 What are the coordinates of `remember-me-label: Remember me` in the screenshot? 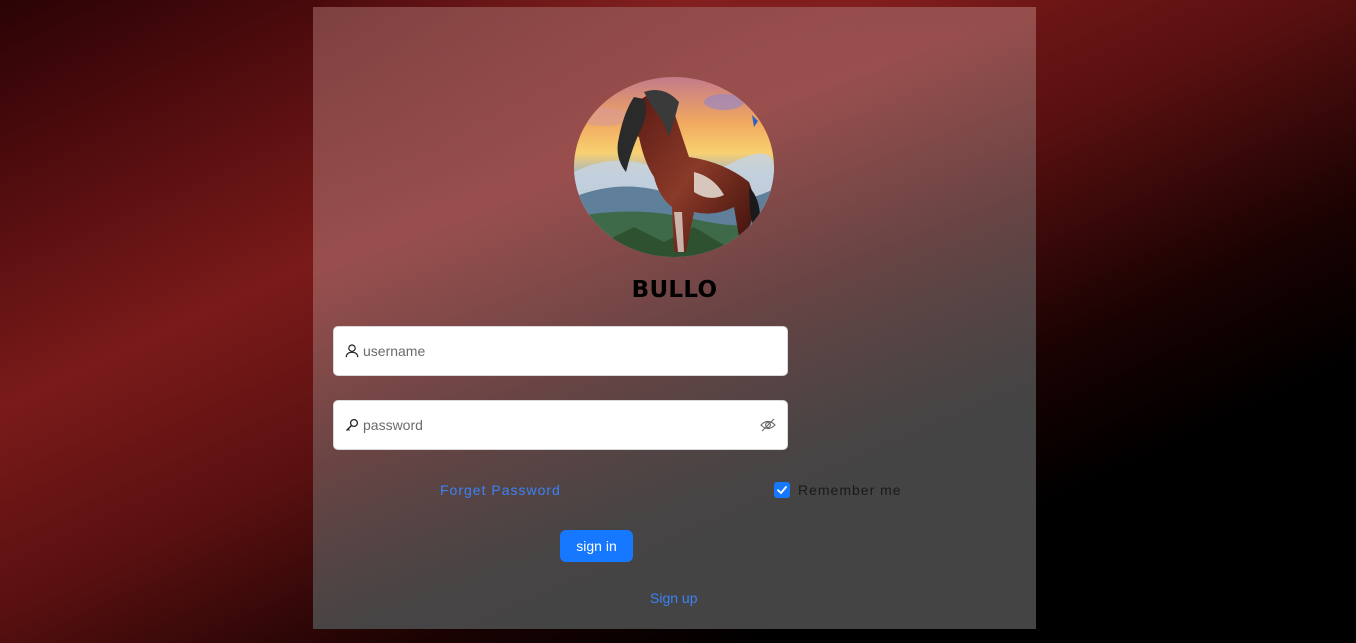 It's located at (850, 490).